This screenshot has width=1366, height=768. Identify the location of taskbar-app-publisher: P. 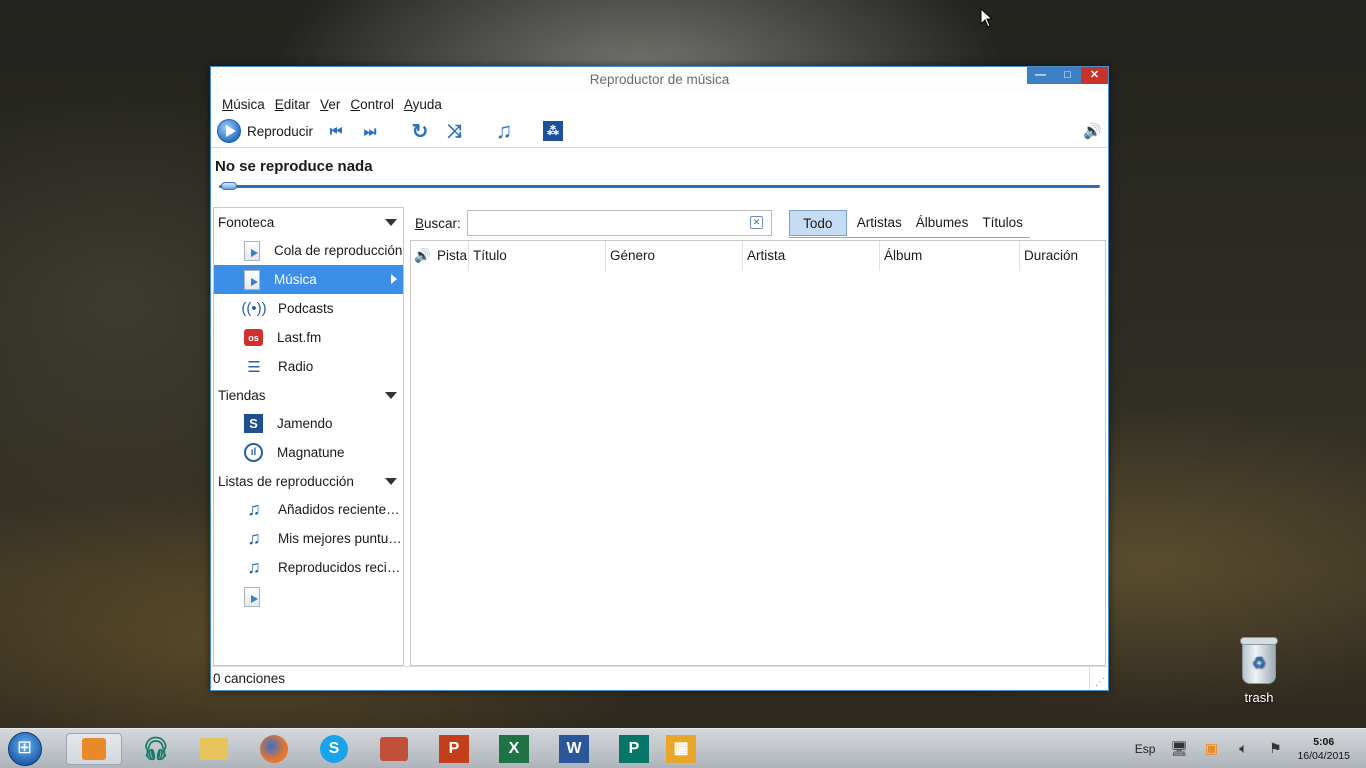
(634, 749).